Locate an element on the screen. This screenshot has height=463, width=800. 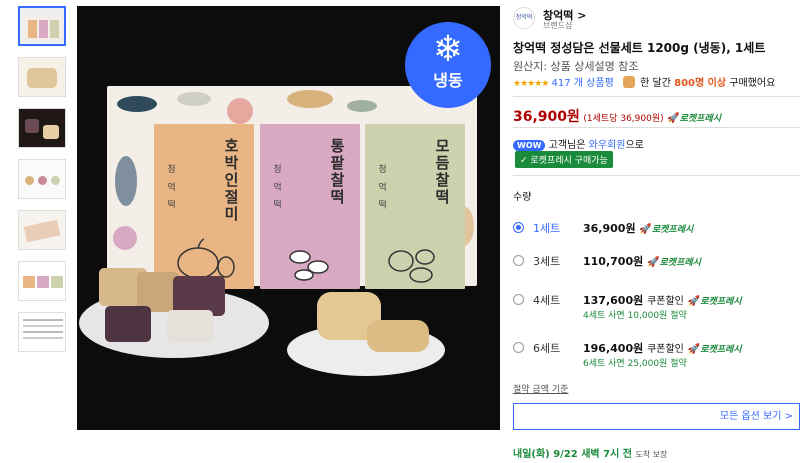
product-title: 창억떡 정성담은 선물세트 1200g (냉동), 1세트 is located at coordinates (639, 48).